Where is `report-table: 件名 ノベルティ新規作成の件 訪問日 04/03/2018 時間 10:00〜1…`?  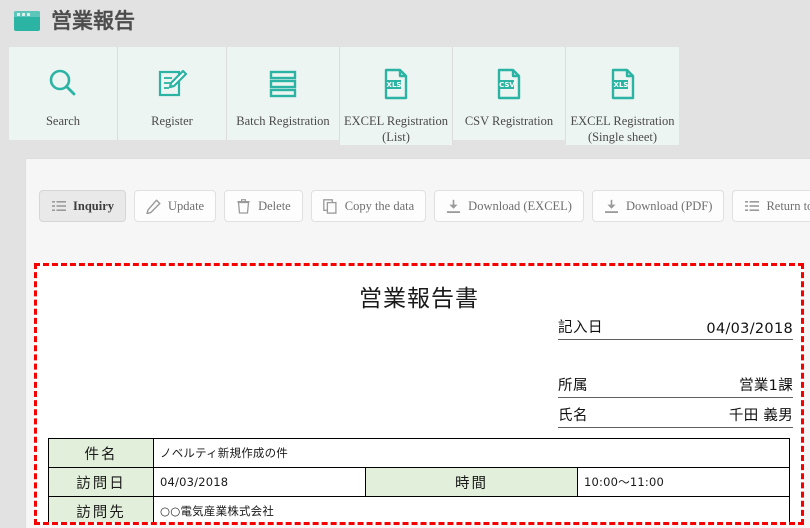 report-table: 件名 ノベルティ新規作成の件 訪問日 04/03/2018 時間 10:00〜1… is located at coordinates (419, 480).